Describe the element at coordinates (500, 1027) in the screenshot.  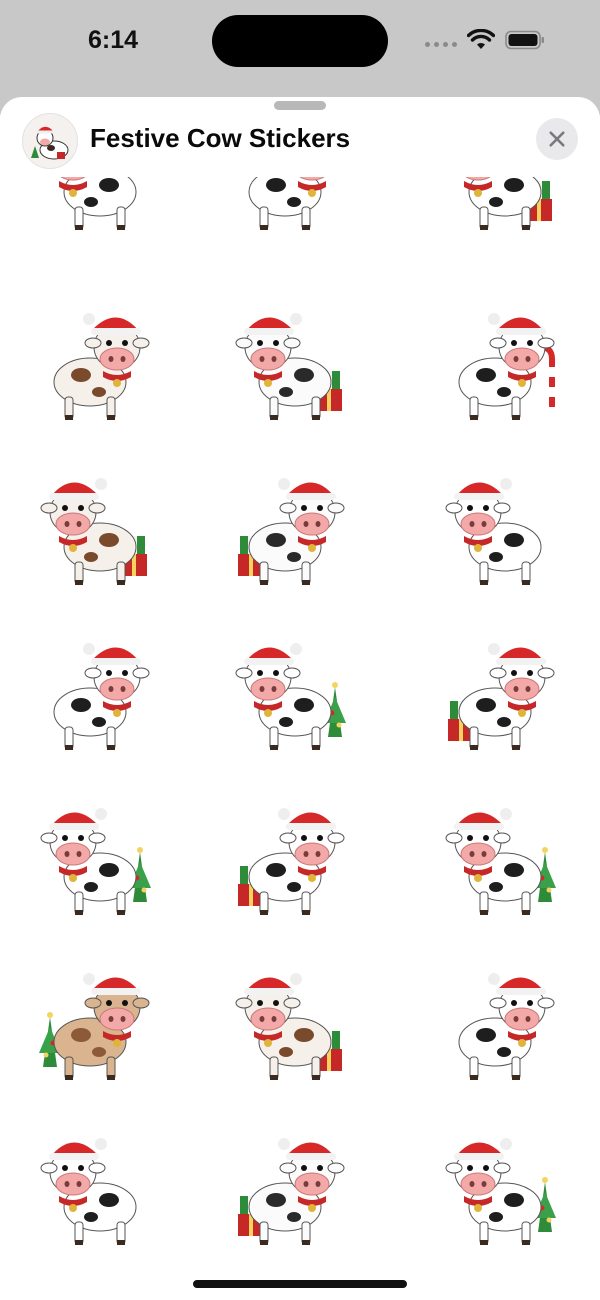
I see `sticker-cow-big-scarf` at that location.